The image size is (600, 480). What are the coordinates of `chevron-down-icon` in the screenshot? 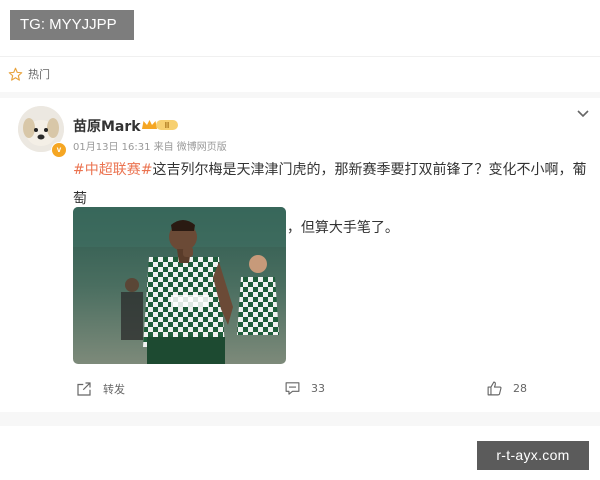 It's located at (583, 113).